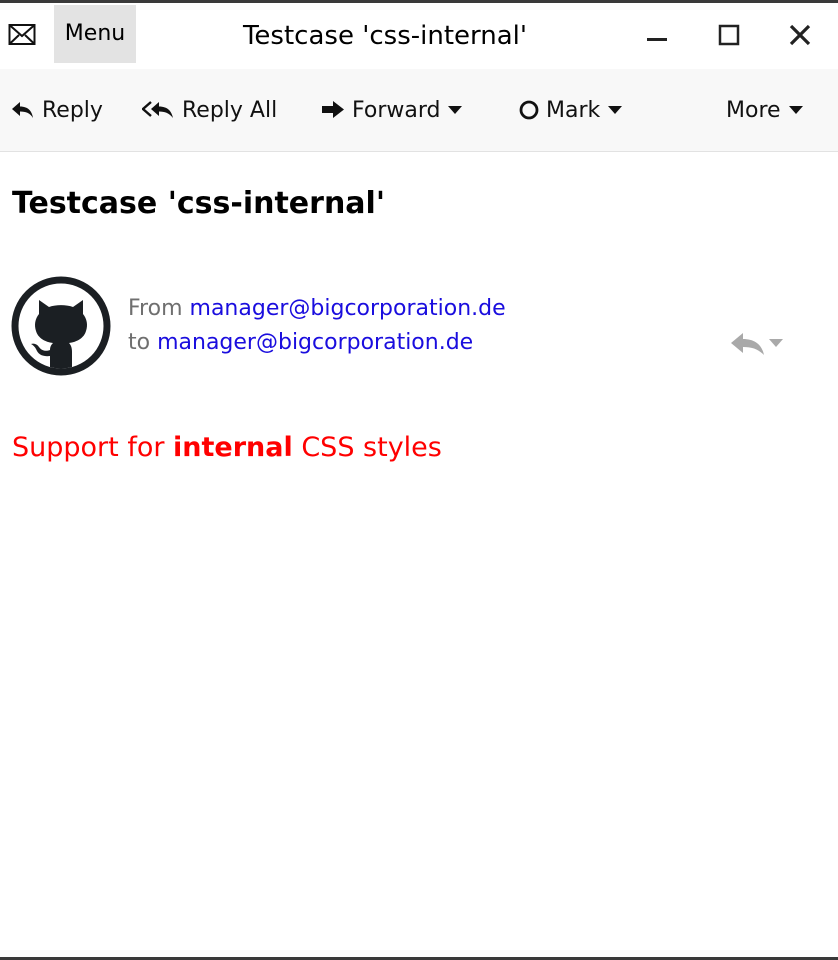 The image size is (838, 960). Describe the element at coordinates (230, 110) in the screenshot. I see `reply-all-label: Reply All` at that location.